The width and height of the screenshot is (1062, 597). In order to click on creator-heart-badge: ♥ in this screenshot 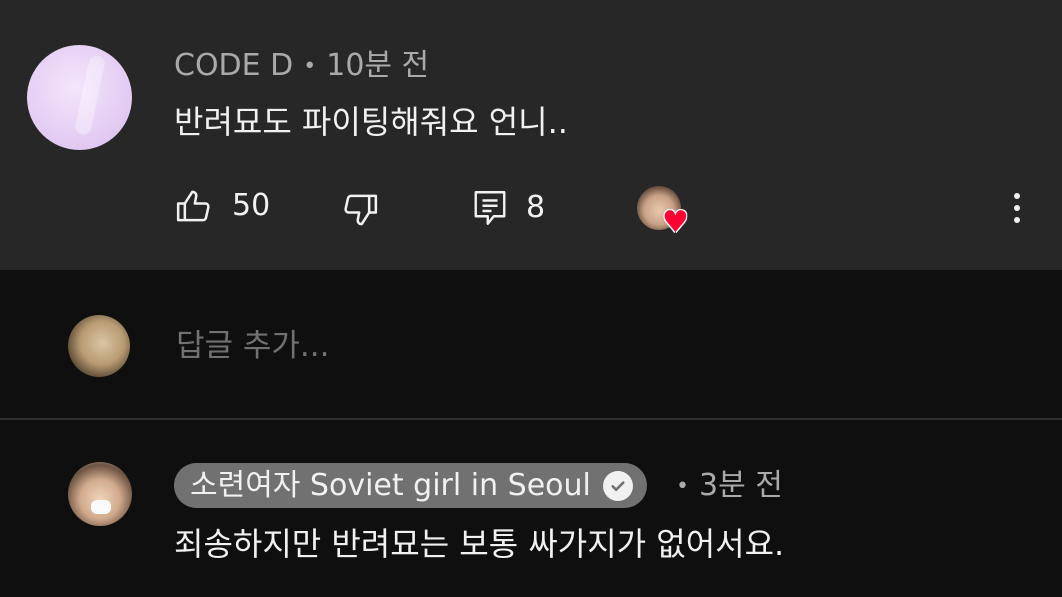, I will do `click(667, 213)`.